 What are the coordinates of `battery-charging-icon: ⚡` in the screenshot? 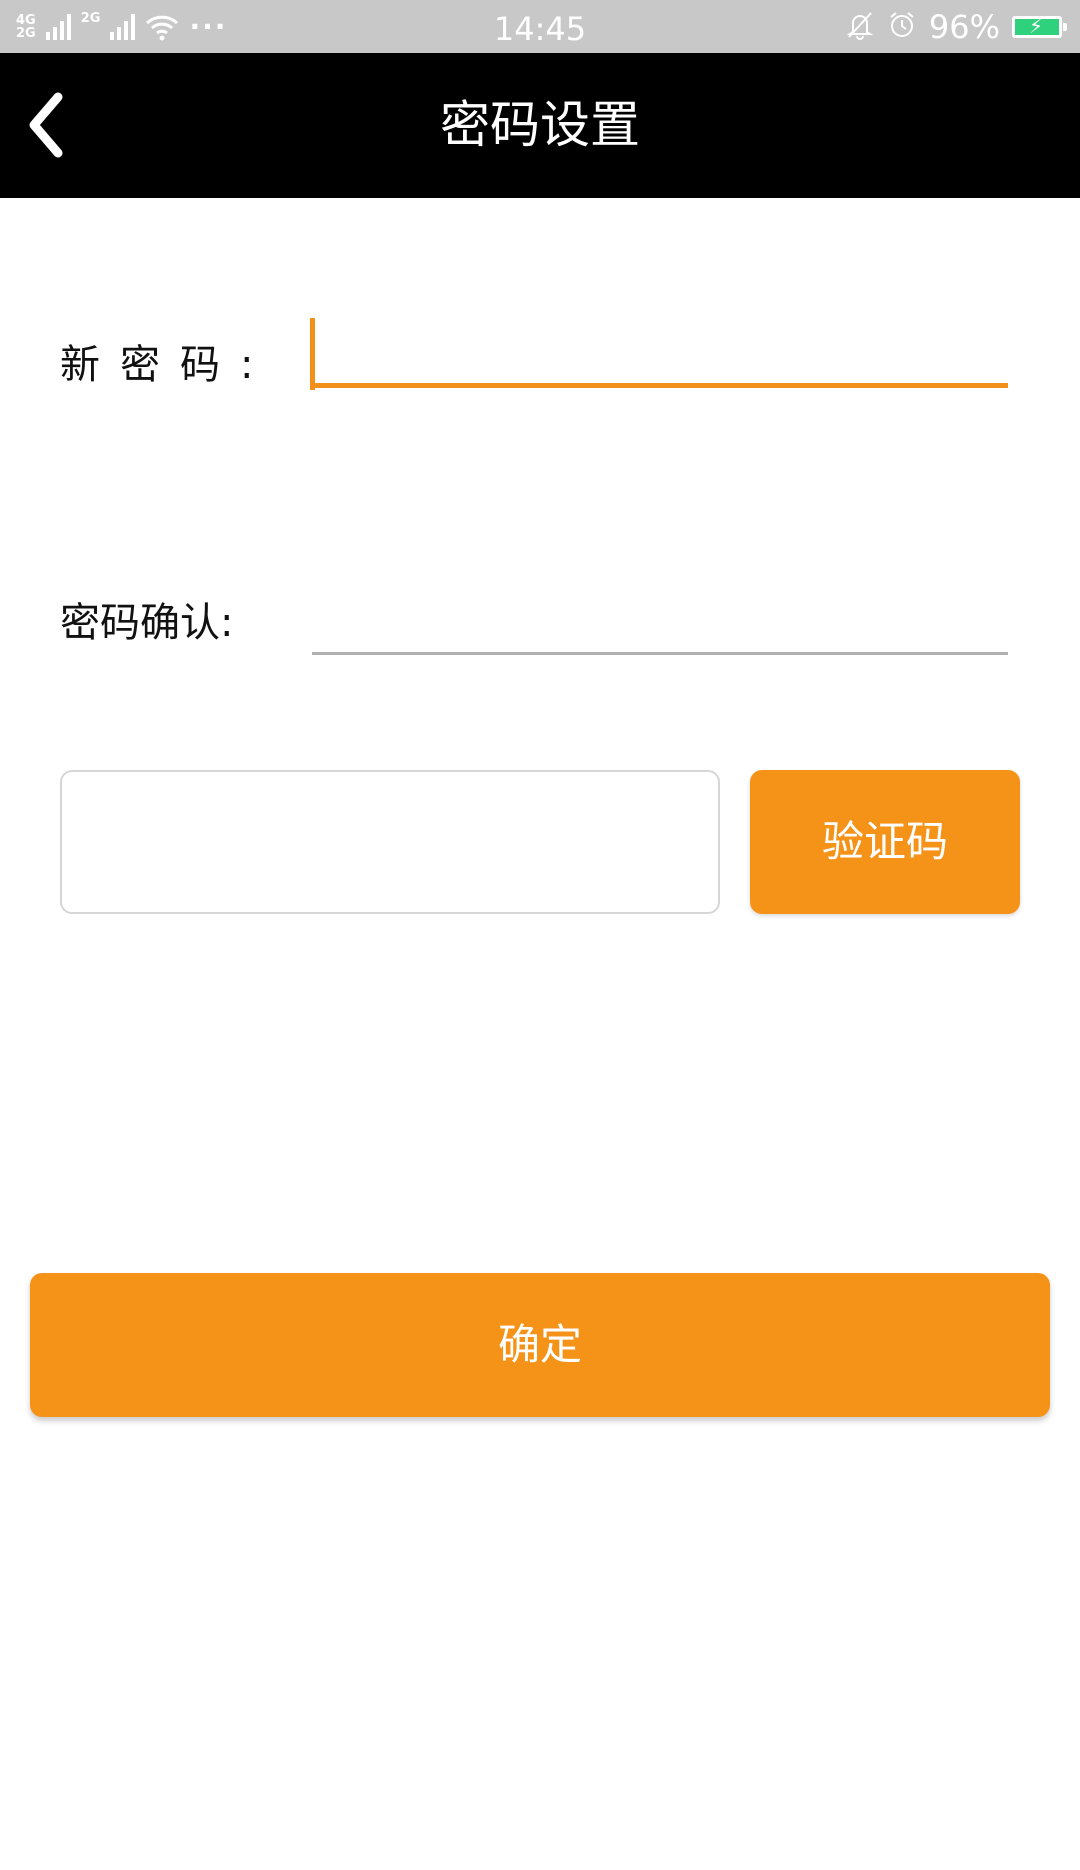 It's located at (1039, 26).